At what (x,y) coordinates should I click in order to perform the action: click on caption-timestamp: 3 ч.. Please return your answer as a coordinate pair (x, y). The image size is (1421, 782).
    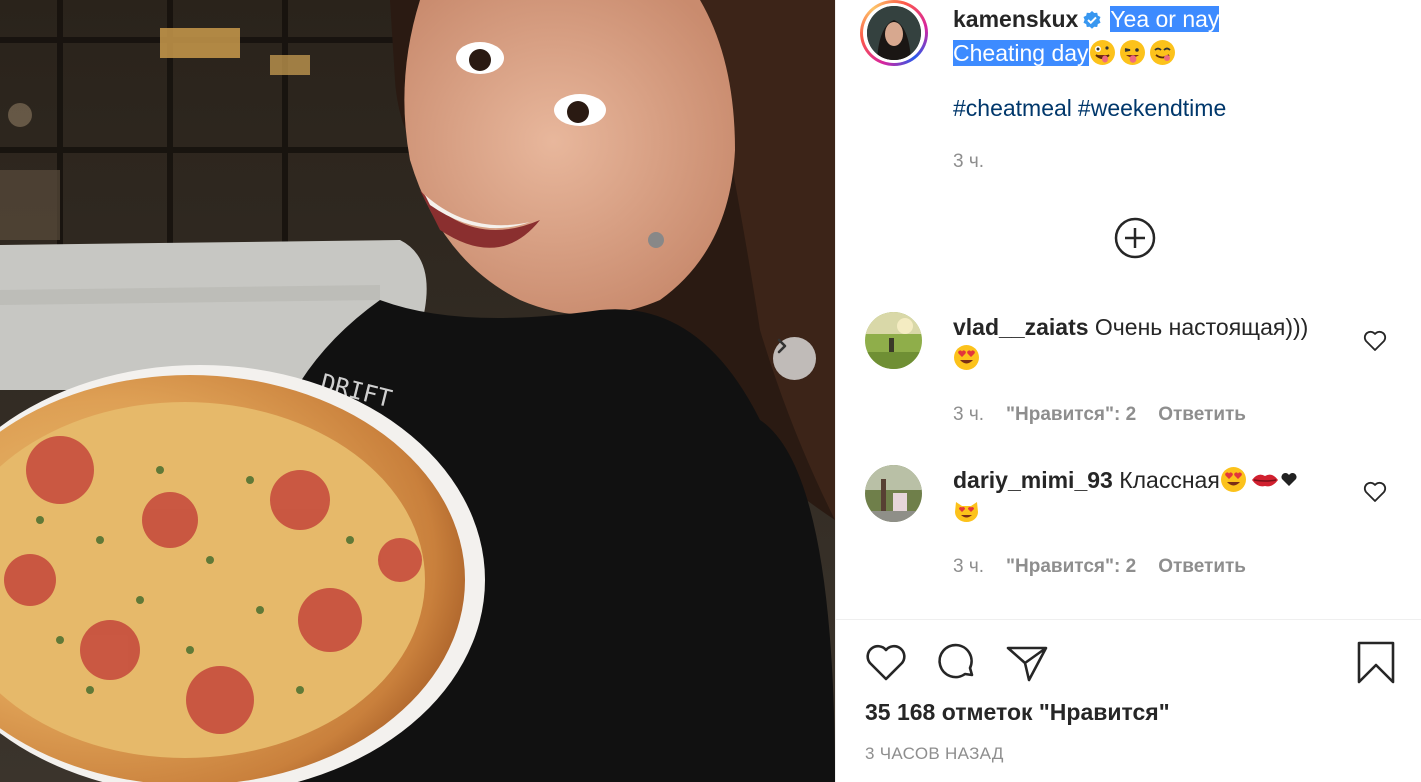
    Looking at the image, I should click on (968, 162).